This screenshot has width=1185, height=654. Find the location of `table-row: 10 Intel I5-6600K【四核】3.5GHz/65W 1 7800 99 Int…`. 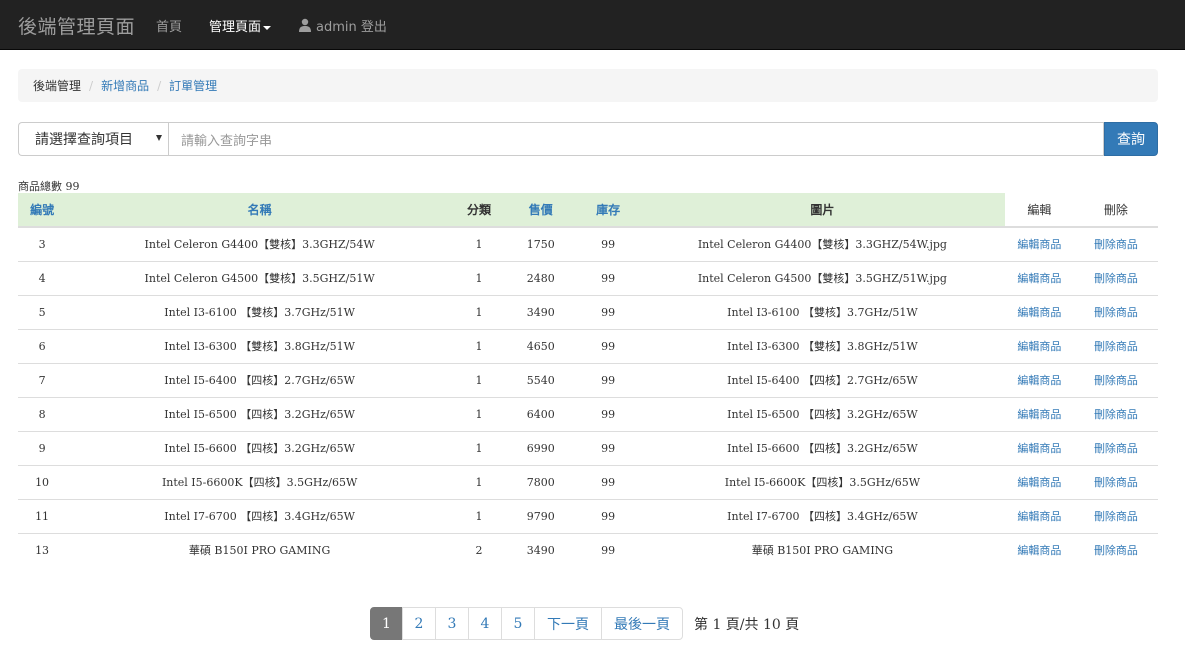

table-row: 10 Intel I5-6600K【四核】3.5GHz/65W 1 7800 99 Int… is located at coordinates (588, 481).